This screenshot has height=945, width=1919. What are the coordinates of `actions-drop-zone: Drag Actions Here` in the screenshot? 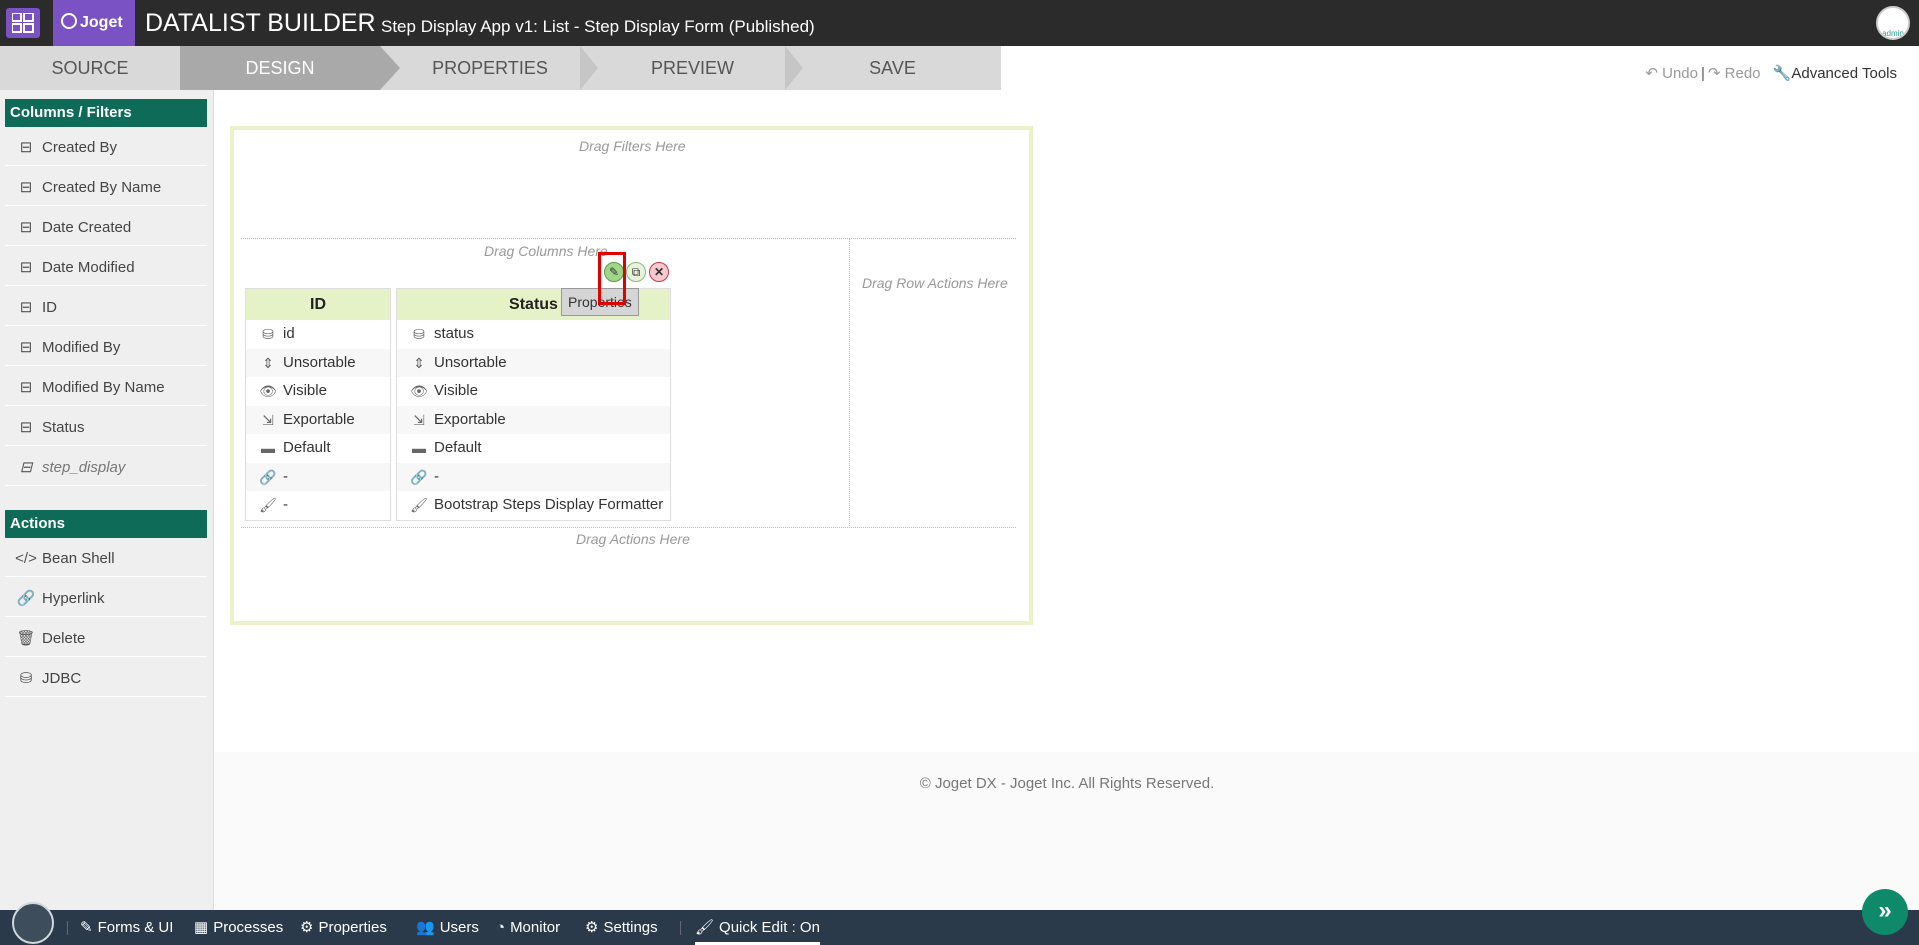 It's located at (633, 539).